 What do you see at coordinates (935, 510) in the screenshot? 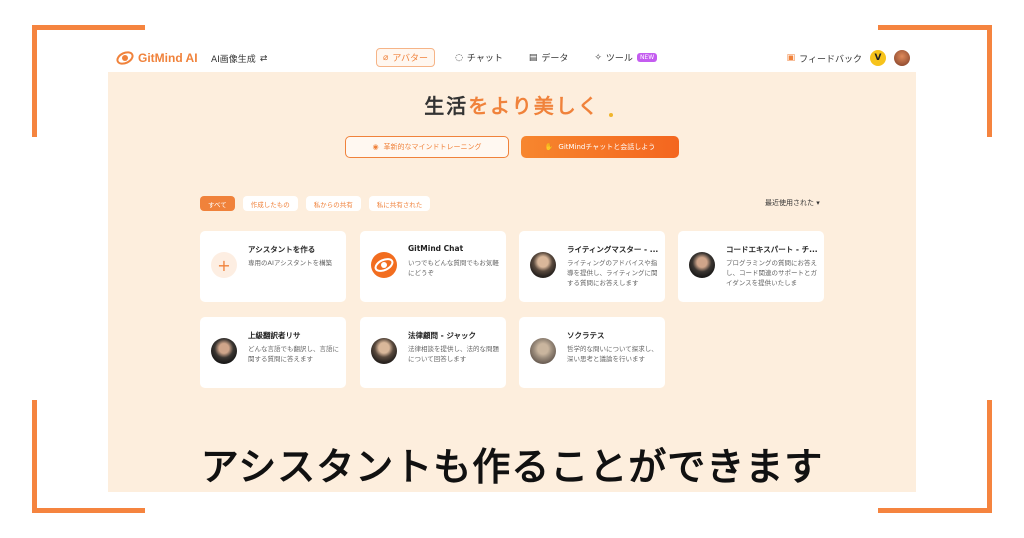
I see `corner-bracket-bottom-right-h` at bounding box center [935, 510].